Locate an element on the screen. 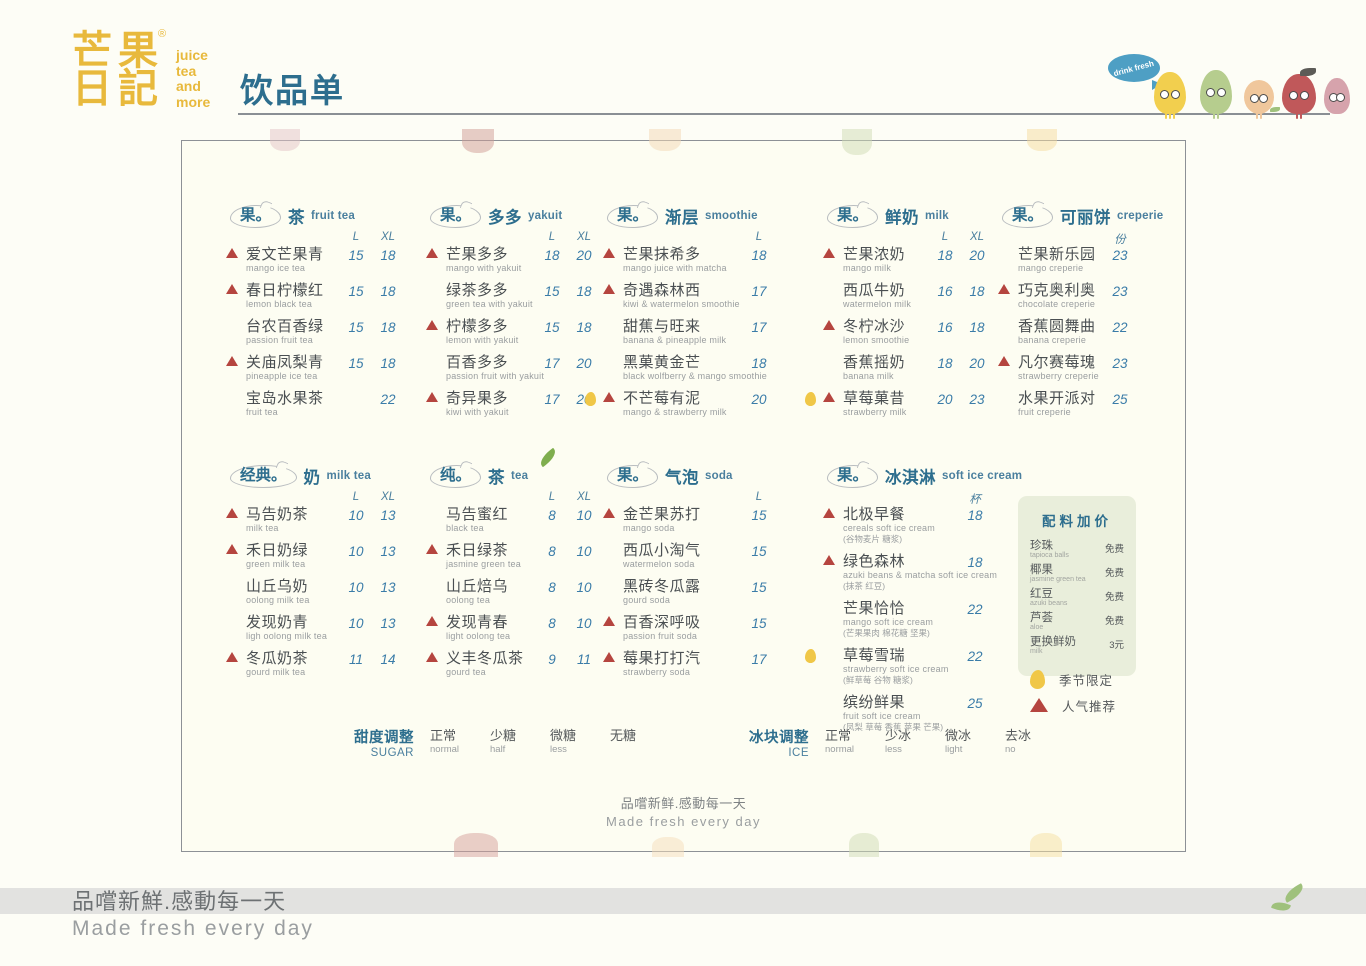 The image size is (1366, 966). sugar-choice: 少糖 half is located at coordinates (503, 742).